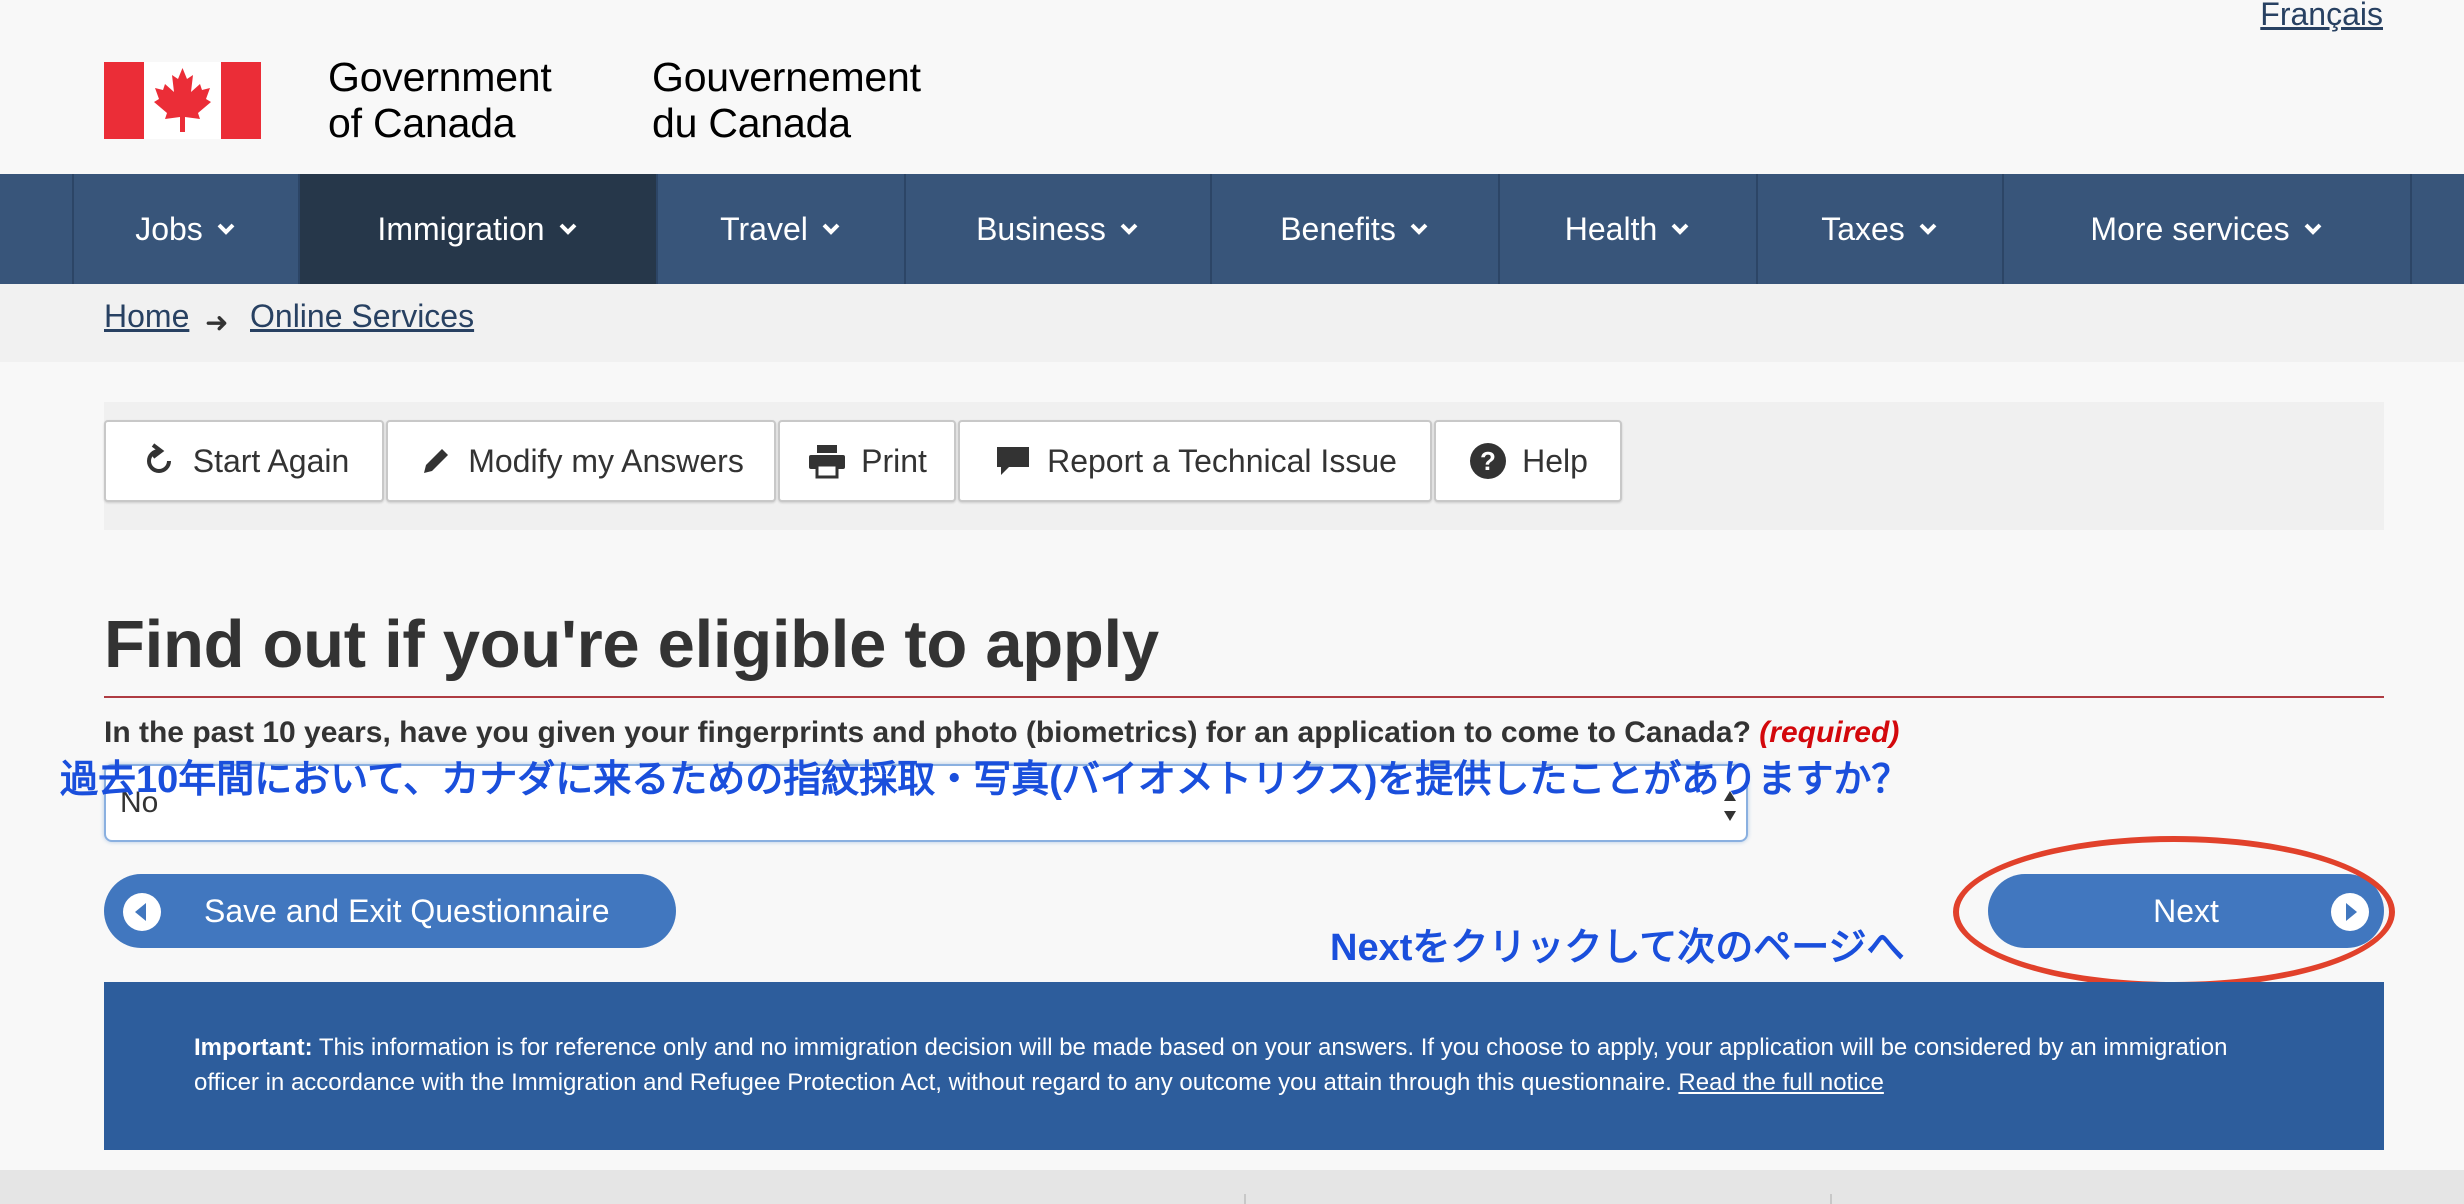 Image resolution: width=2464 pixels, height=1204 pixels. Describe the element at coordinates (142, 912) in the screenshot. I see `arrow-left-circle-icon` at that location.